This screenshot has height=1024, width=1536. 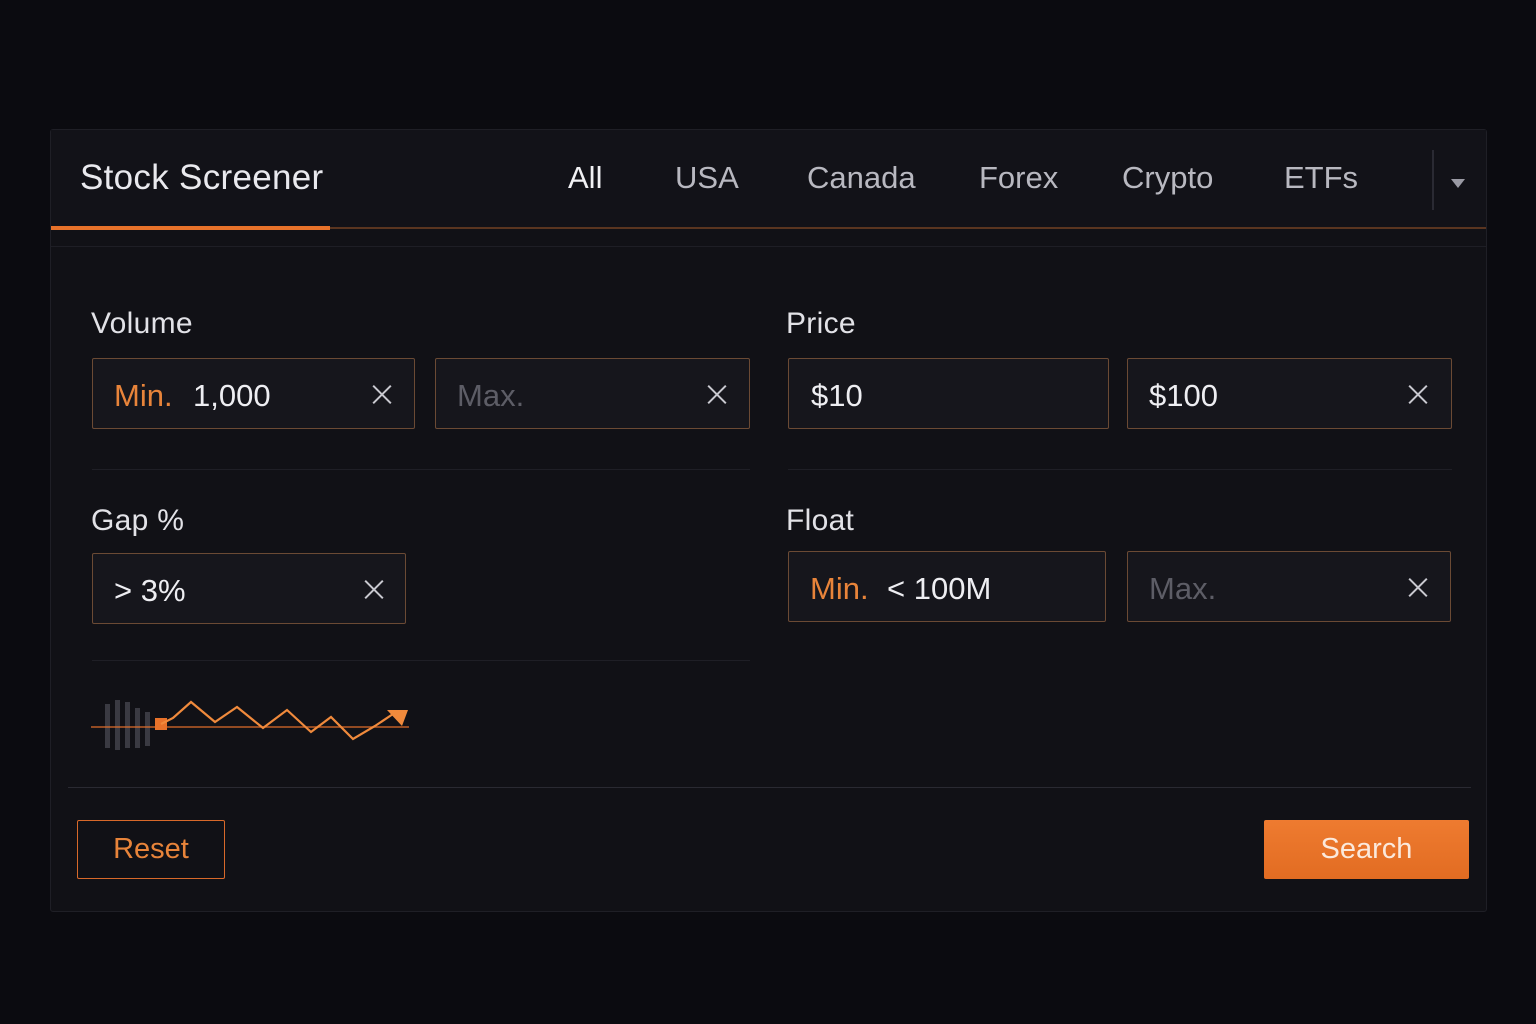 I want to click on market-tabs: All USA Canada Forex Crypto ETFs, so click(x=768, y=180).